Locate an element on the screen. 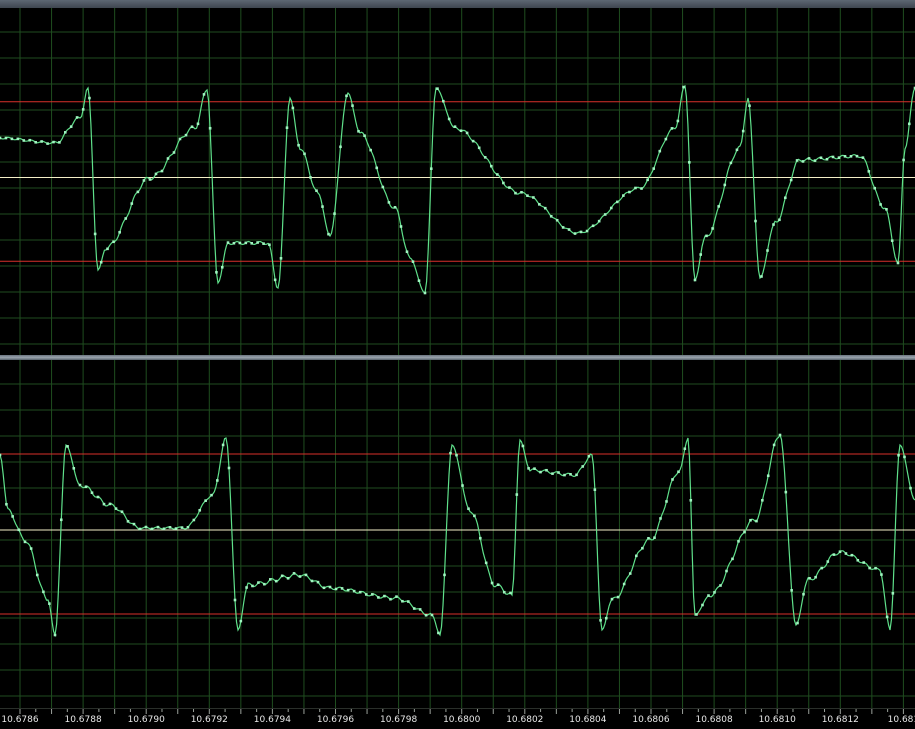 The width and height of the screenshot is (915, 729). ruler-tick-label: 10.6790 is located at coordinates (146, 720).